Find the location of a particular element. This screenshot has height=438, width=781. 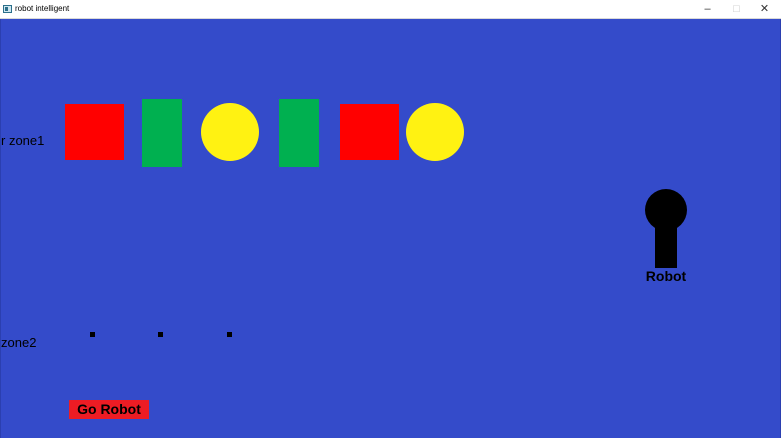

zone2-label: zone2 is located at coordinates (19, 342).